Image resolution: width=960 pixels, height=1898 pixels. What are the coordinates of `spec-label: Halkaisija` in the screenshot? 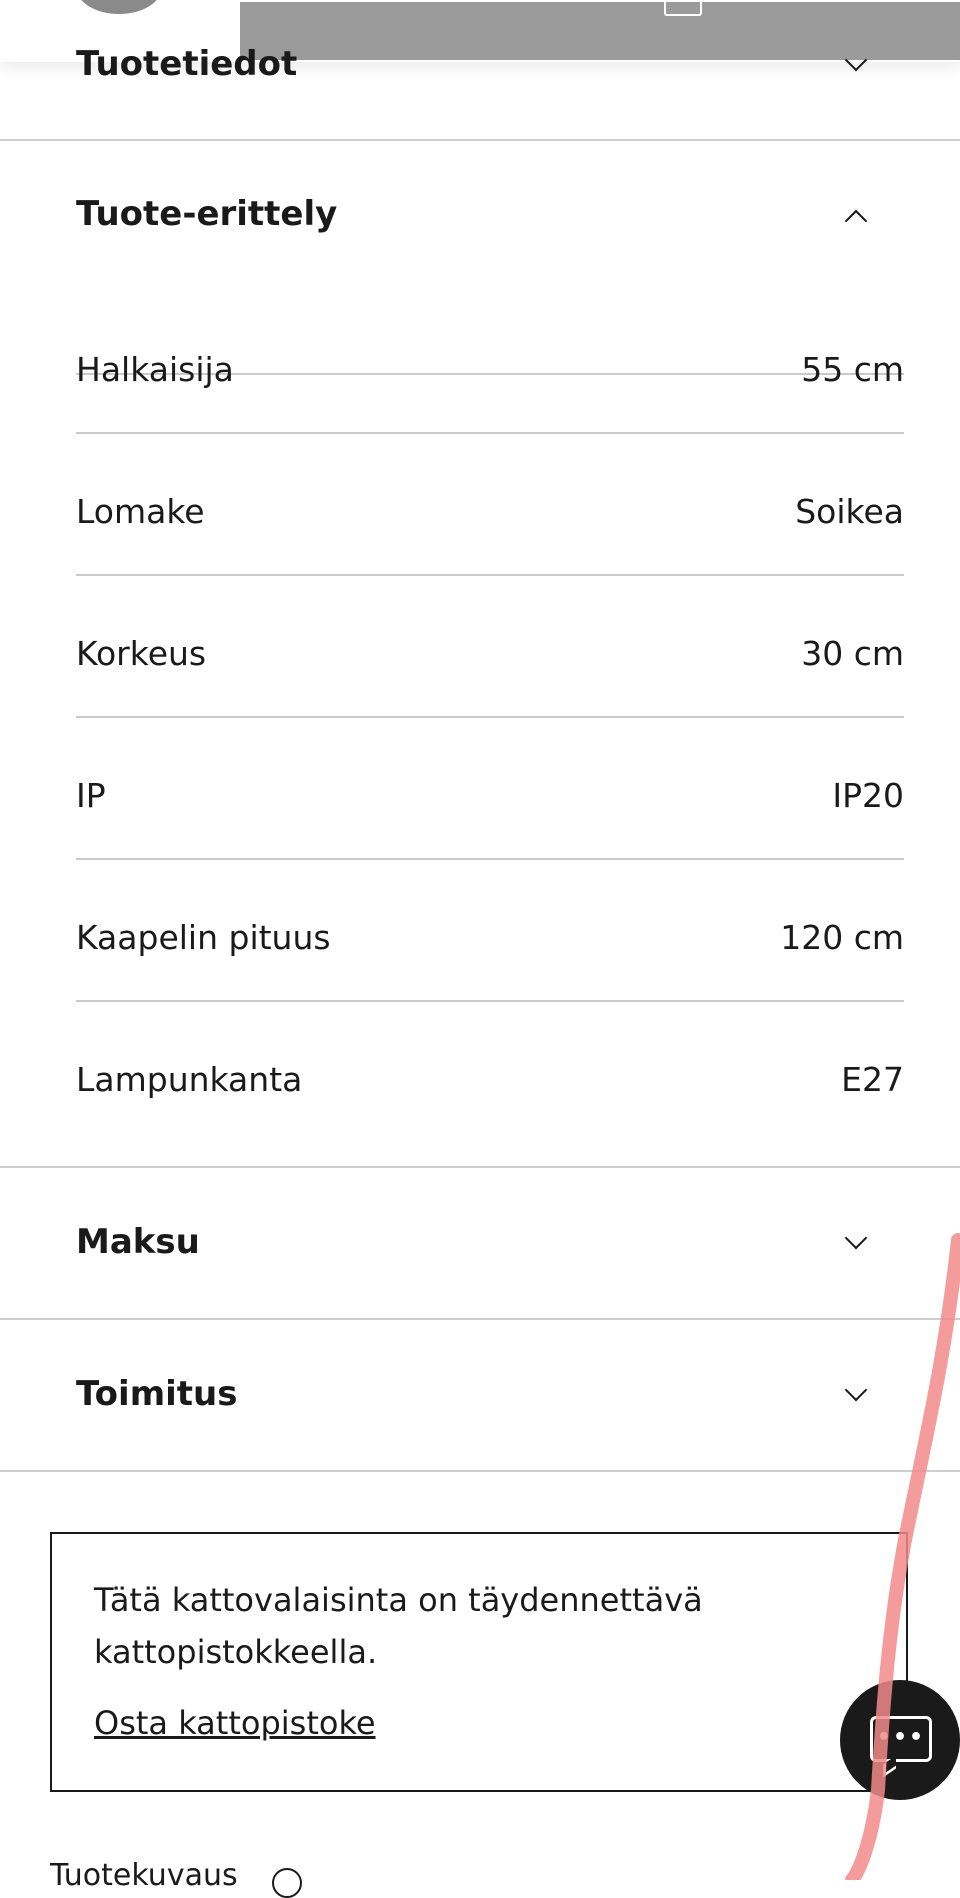 It's located at (155, 369).